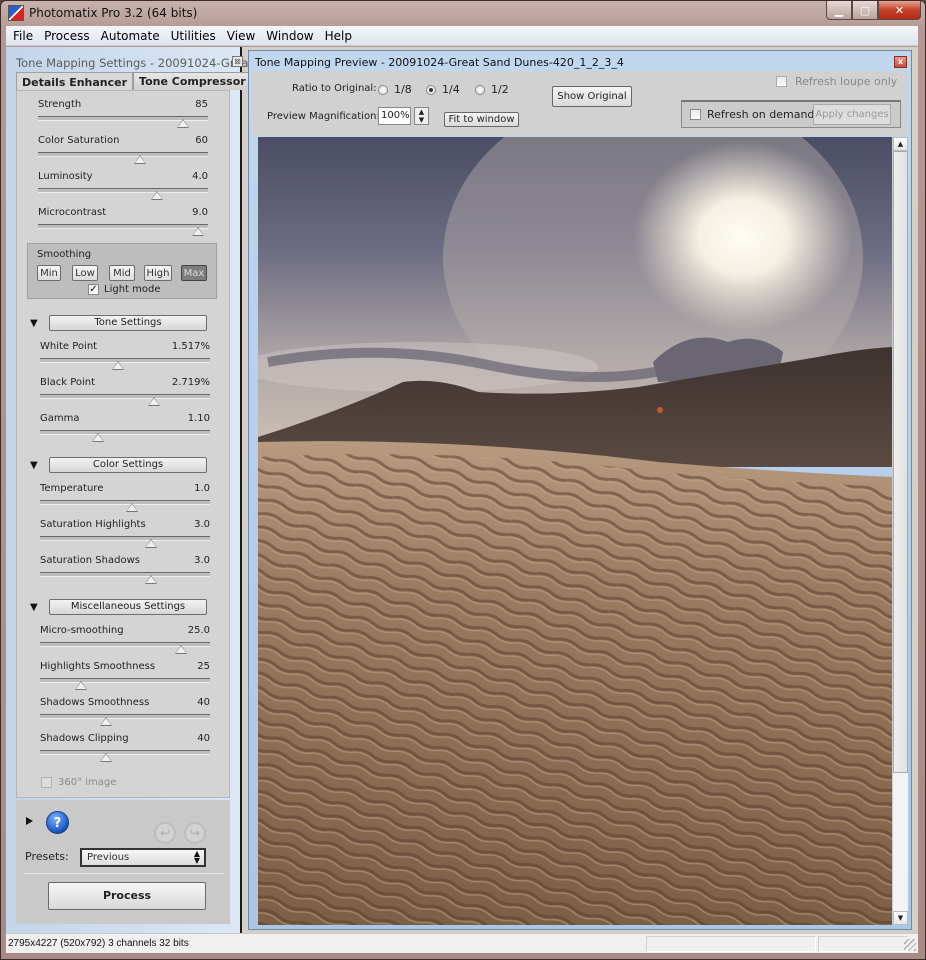 This screenshot has height=960, width=926. I want to click on smoothing-min-button: Min, so click(49, 273).